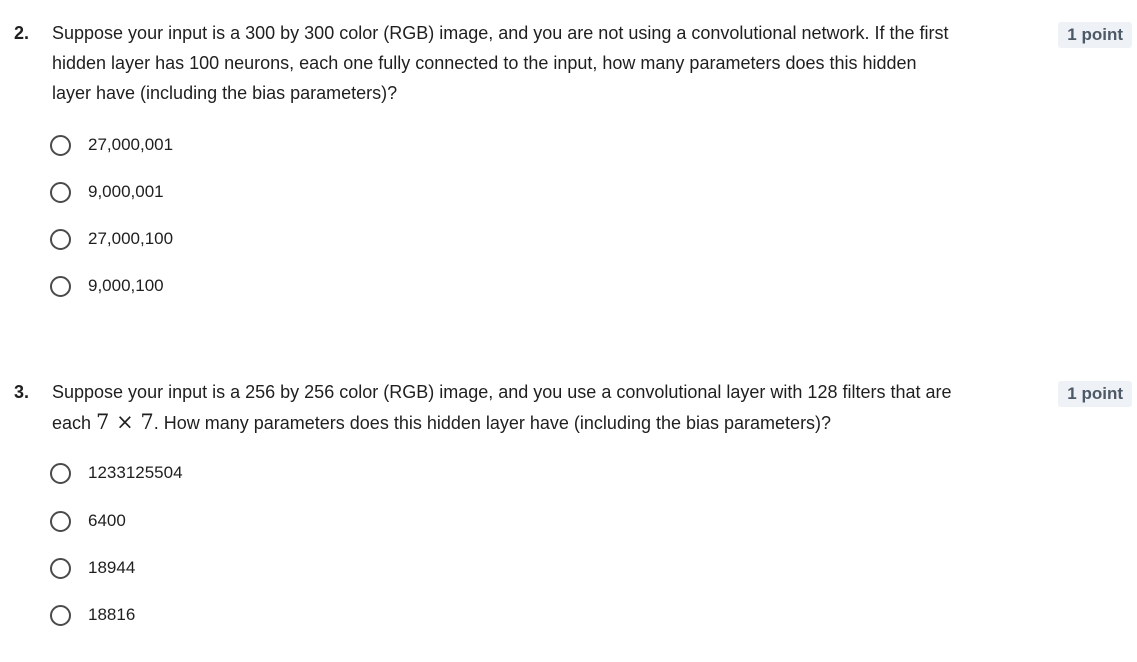 Image resolution: width=1137 pixels, height=662 pixels. What do you see at coordinates (250, 615) in the screenshot?
I see `answer-option: 18816` at bounding box center [250, 615].